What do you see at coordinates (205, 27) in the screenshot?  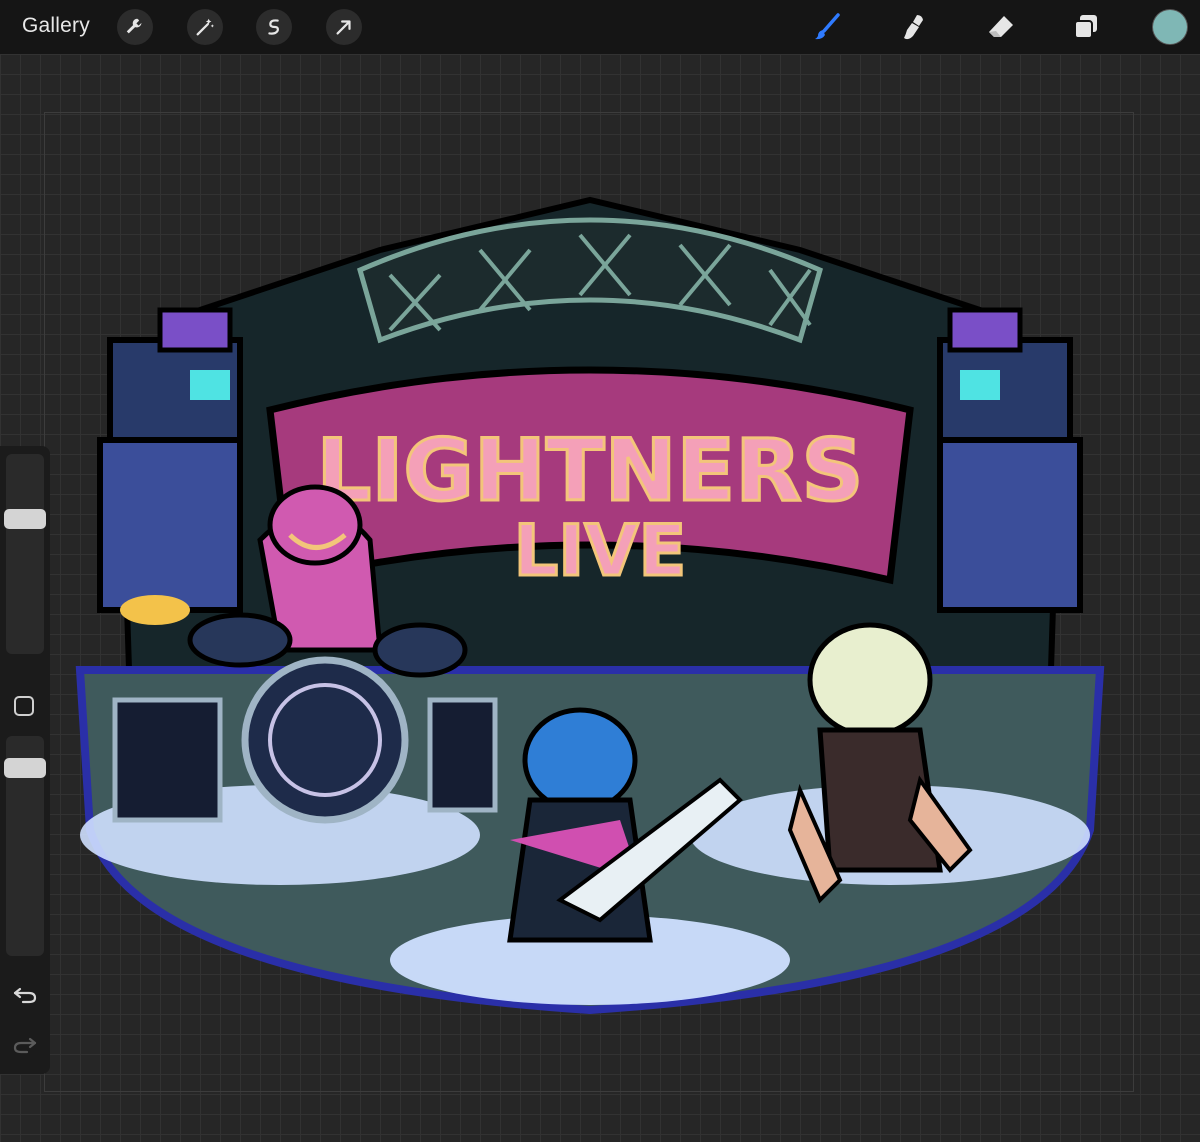 I see `magic-wand-icon` at bounding box center [205, 27].